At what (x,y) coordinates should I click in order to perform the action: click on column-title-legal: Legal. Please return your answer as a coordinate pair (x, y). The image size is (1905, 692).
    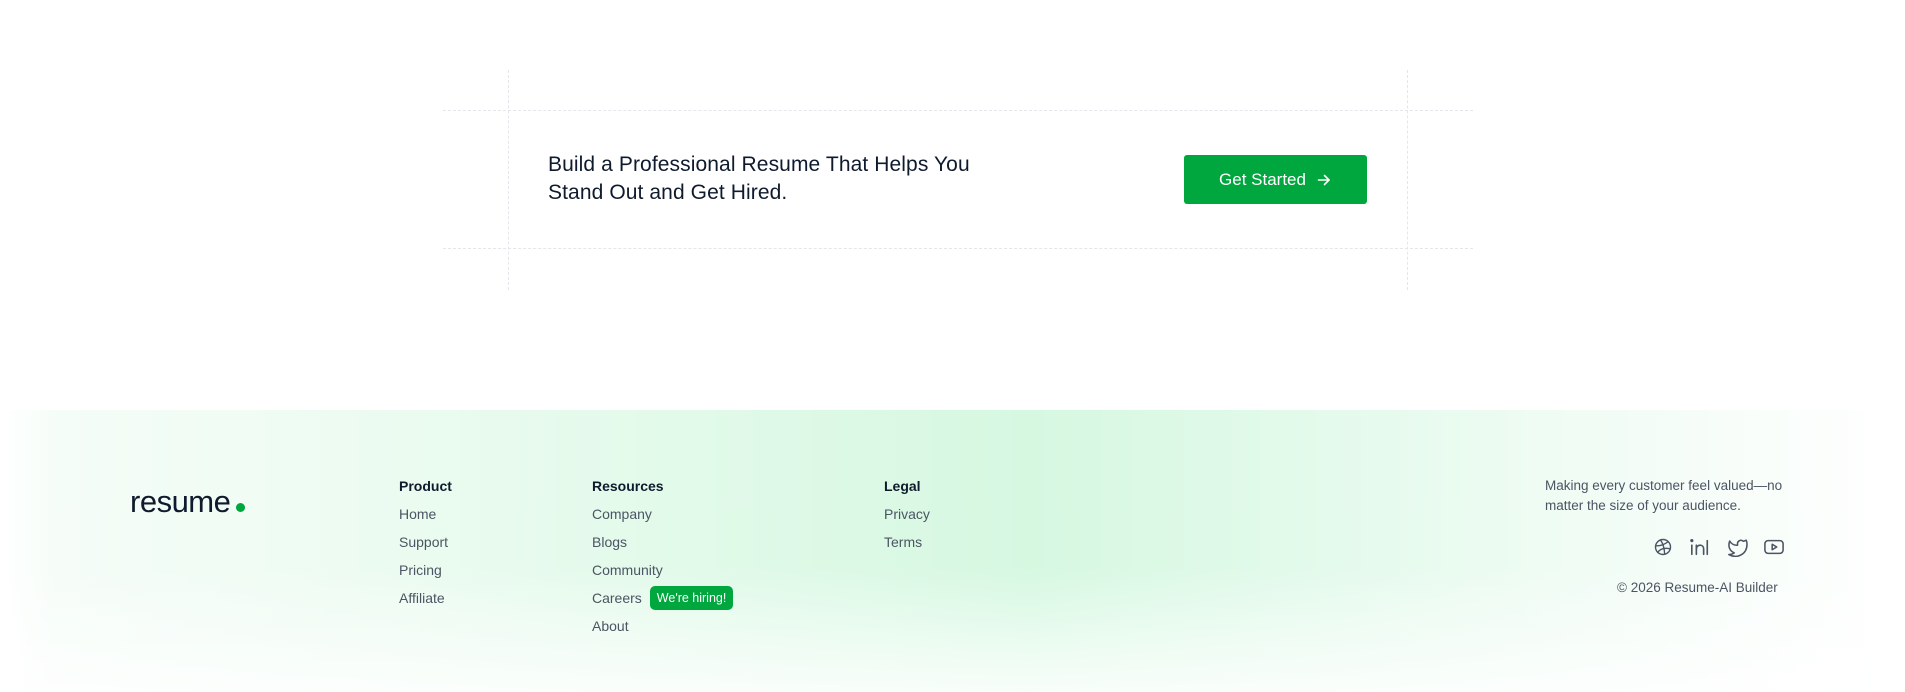
    Looking at the image, I should click on (902, 486).